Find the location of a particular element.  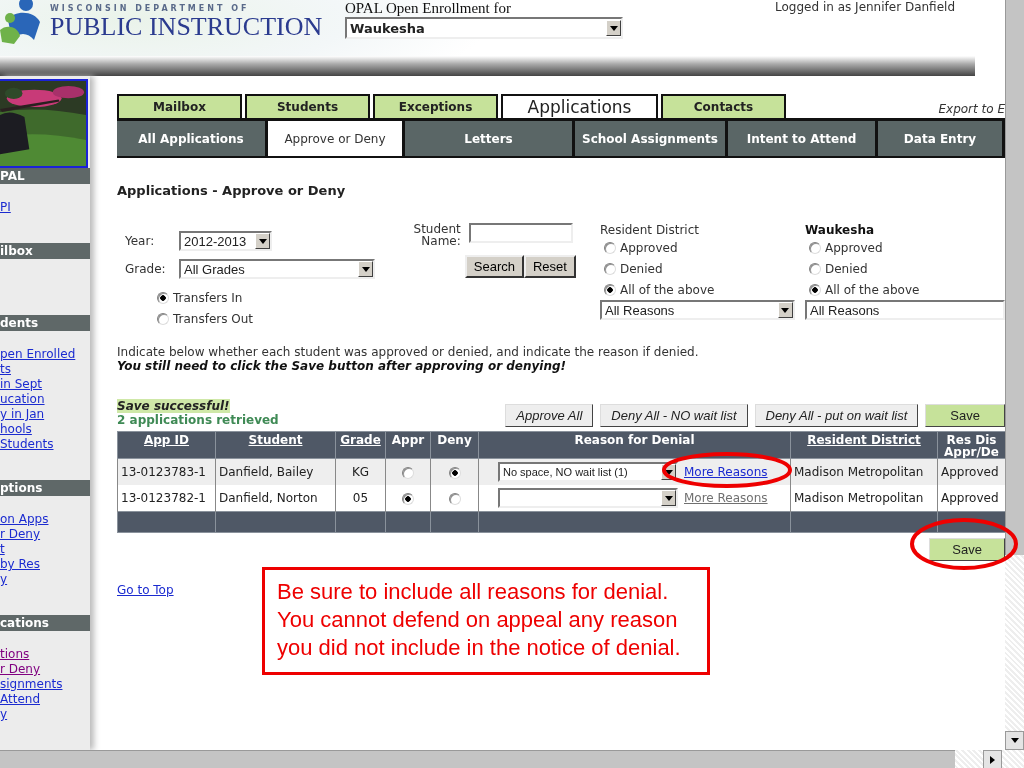

table-cell: Danfield, Norton is located at coordinates (275, 498).